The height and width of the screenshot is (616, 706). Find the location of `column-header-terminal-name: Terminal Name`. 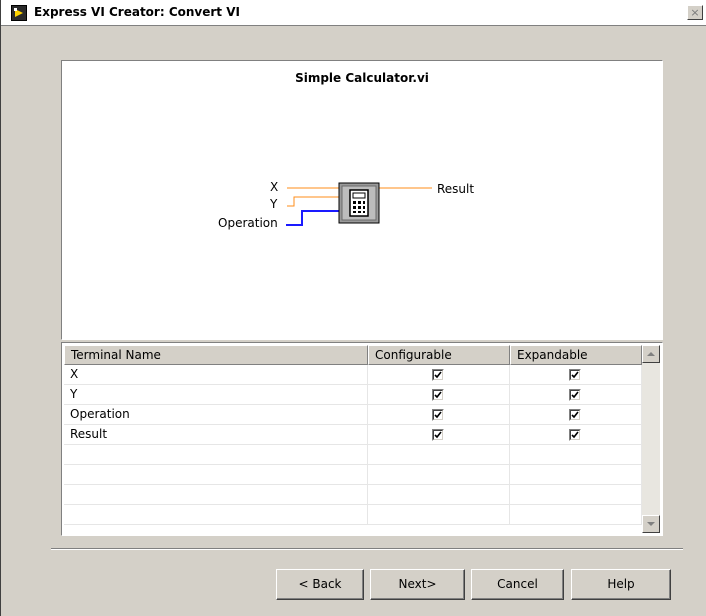

column-header-terminal-name: Terminal Name is located at coordinates (216, 355).